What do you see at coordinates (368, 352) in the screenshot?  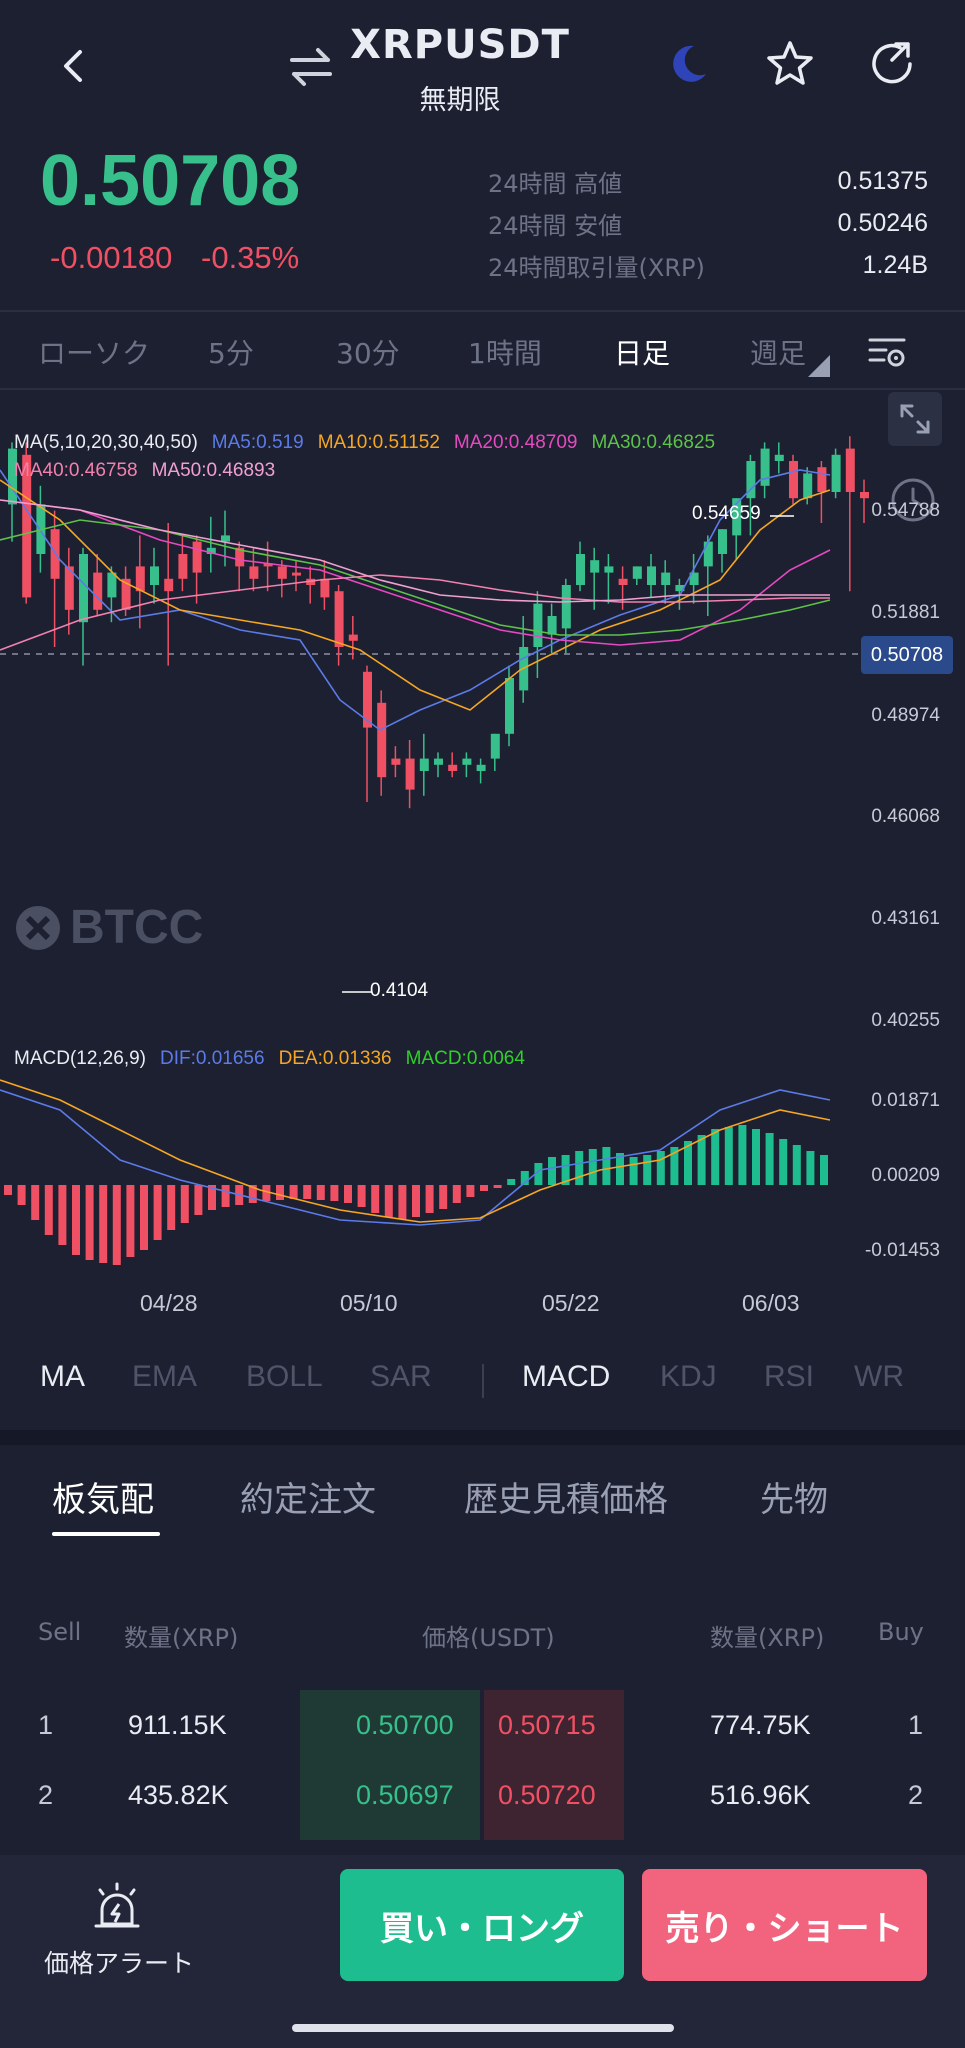 I see `tab-30min: 30分` at bounding box center [368, 352].